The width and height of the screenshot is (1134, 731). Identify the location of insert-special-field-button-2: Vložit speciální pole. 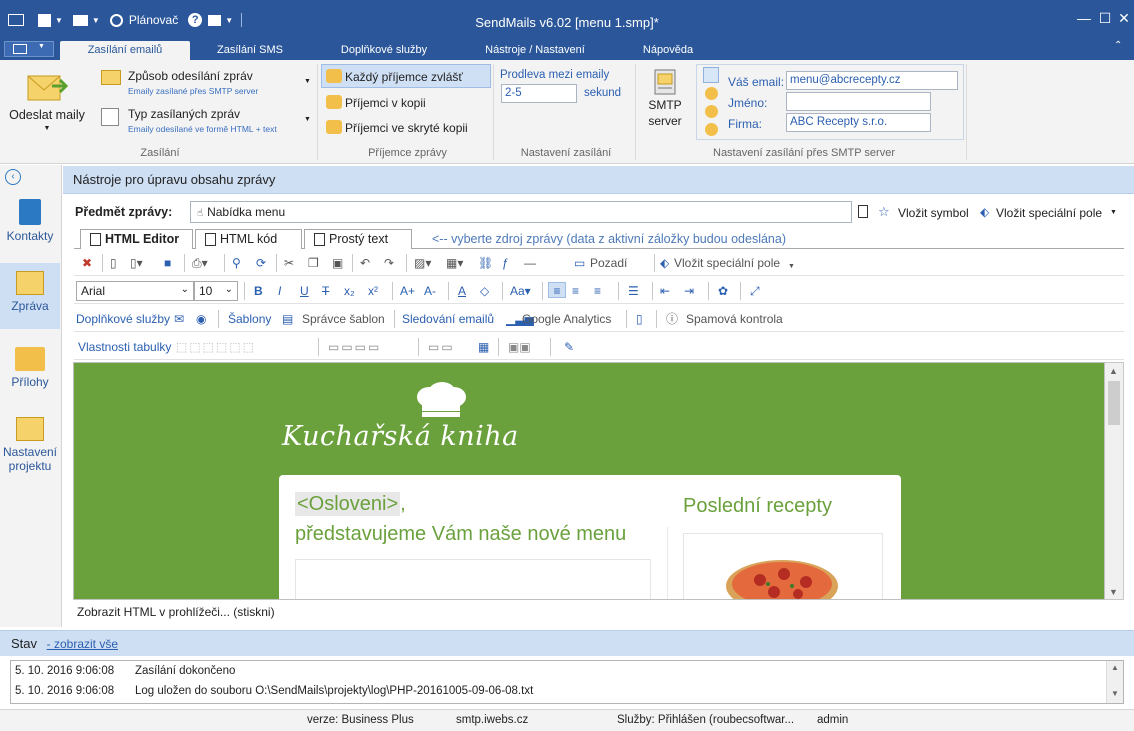
(727, 263).